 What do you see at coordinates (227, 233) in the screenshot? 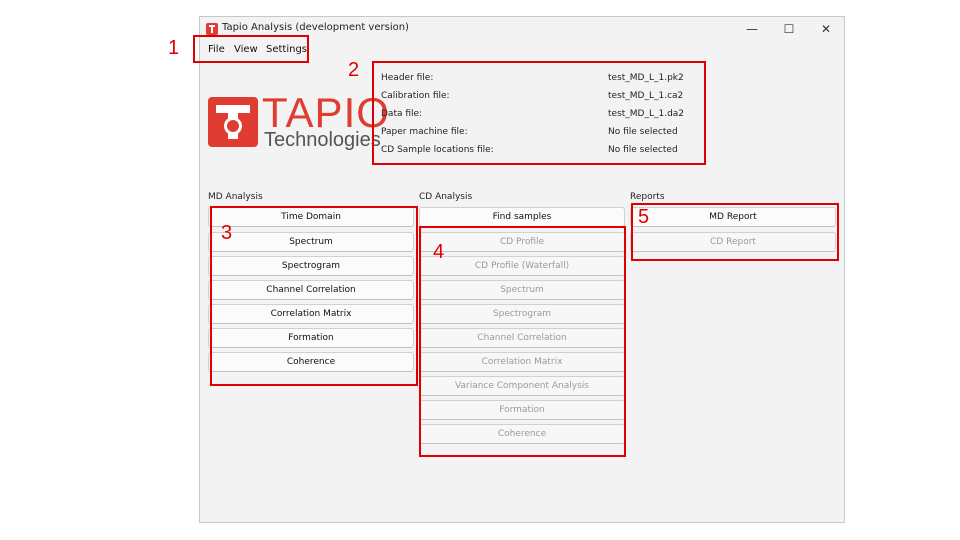
I see `annotation-number: 3` at bounding box center [227, 233].